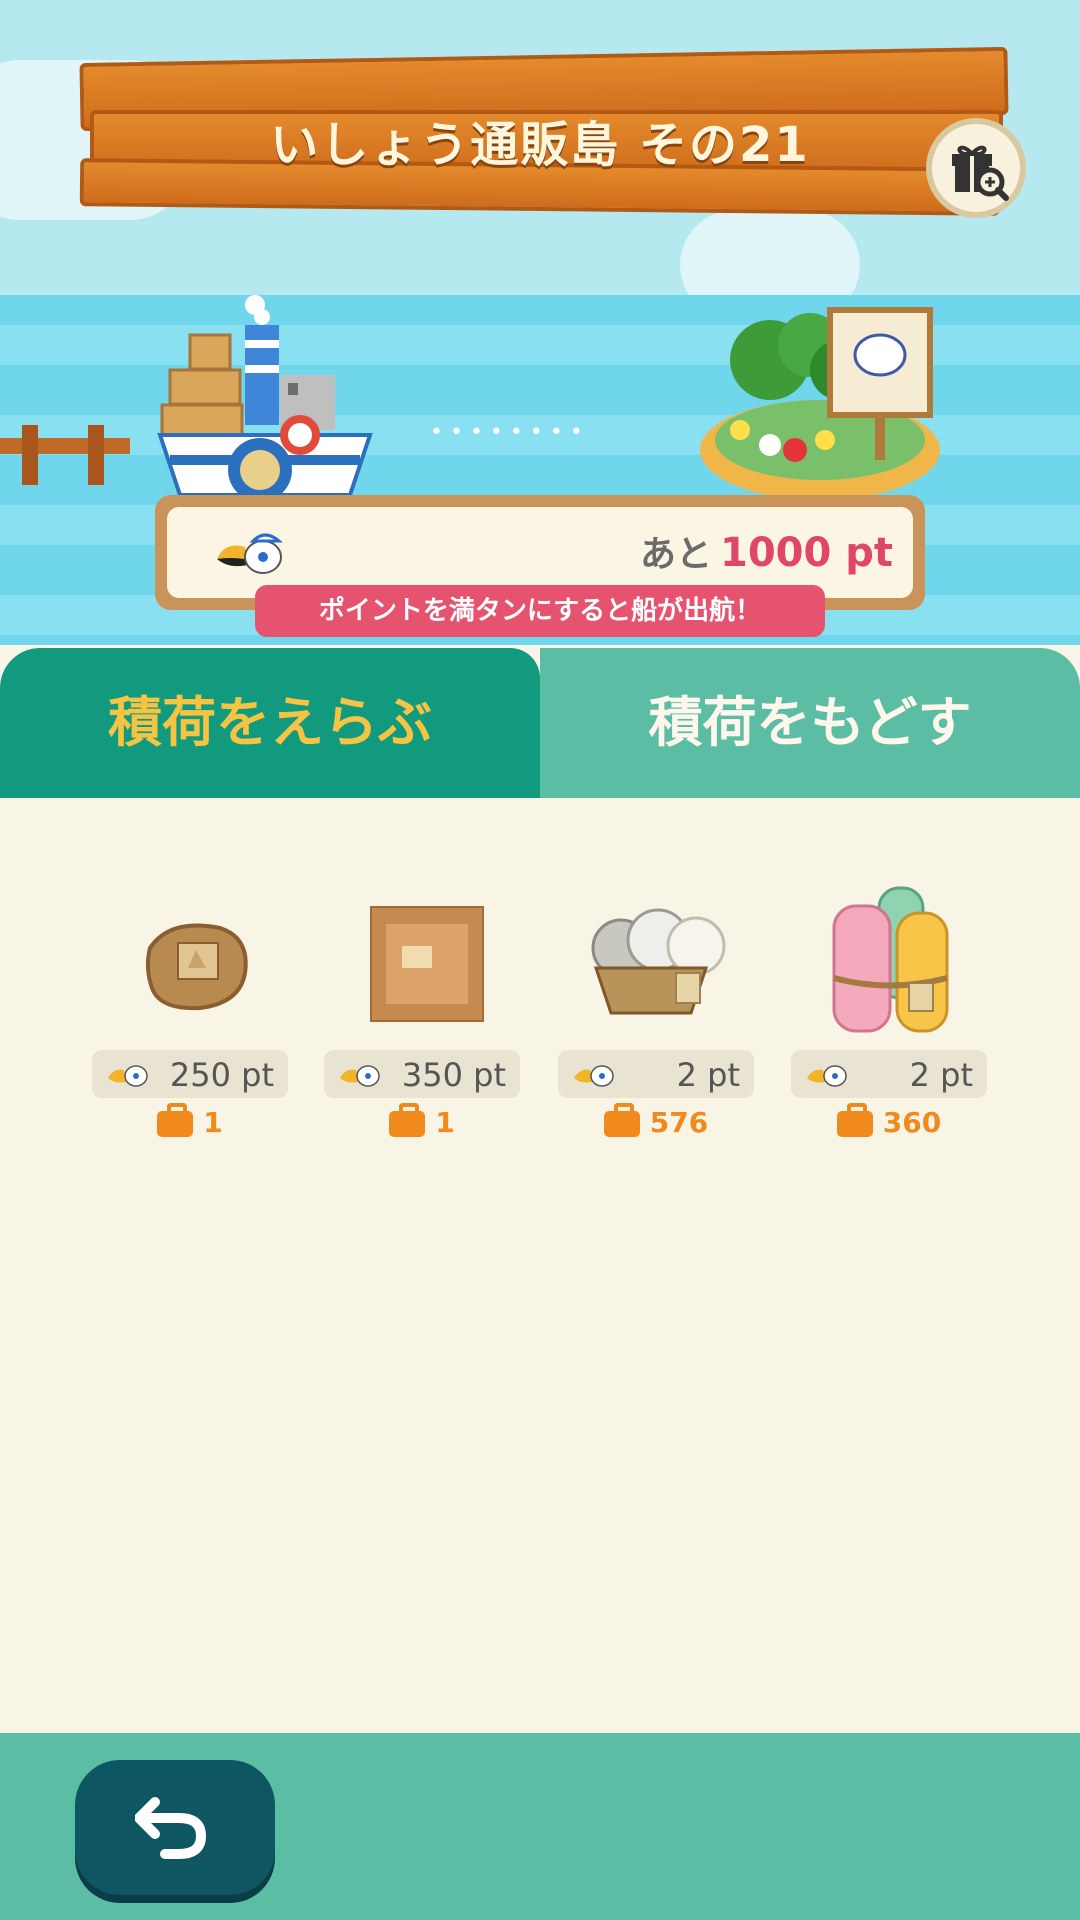  Describe the element at coordinates (679, 1122) in the screenshot. I see `cargo-stock-value: 576` at that location.